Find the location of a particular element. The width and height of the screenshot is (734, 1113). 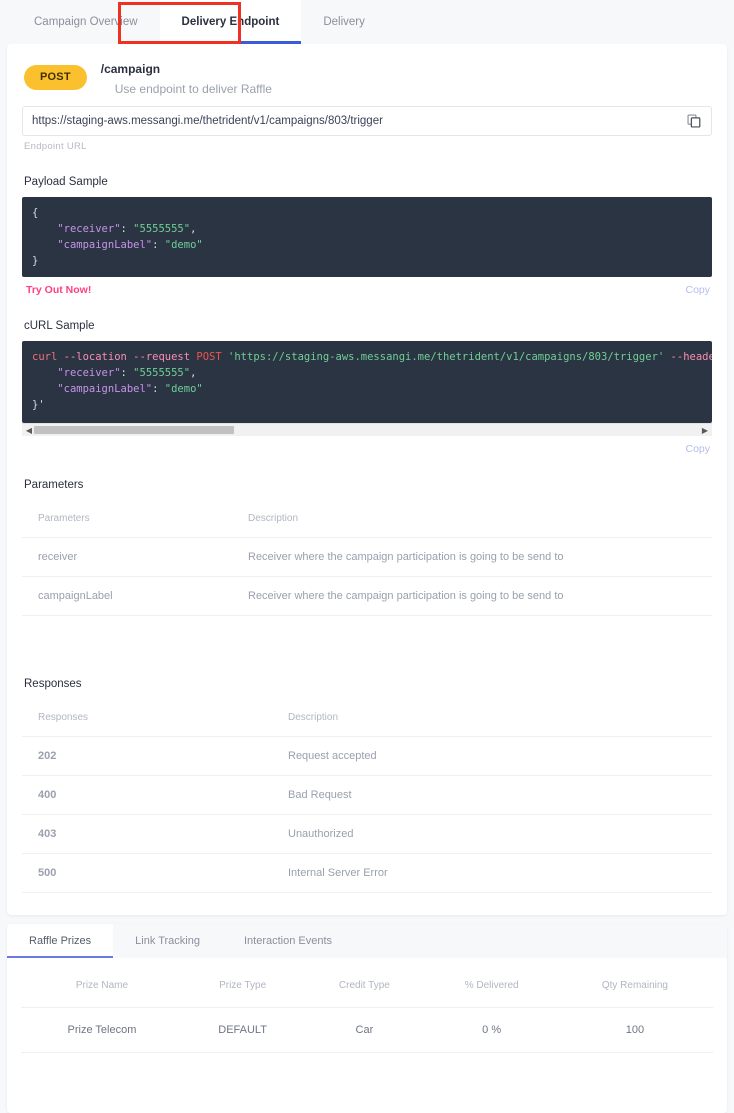

parameters-label: Parameters is located at coordinates (54, 485).